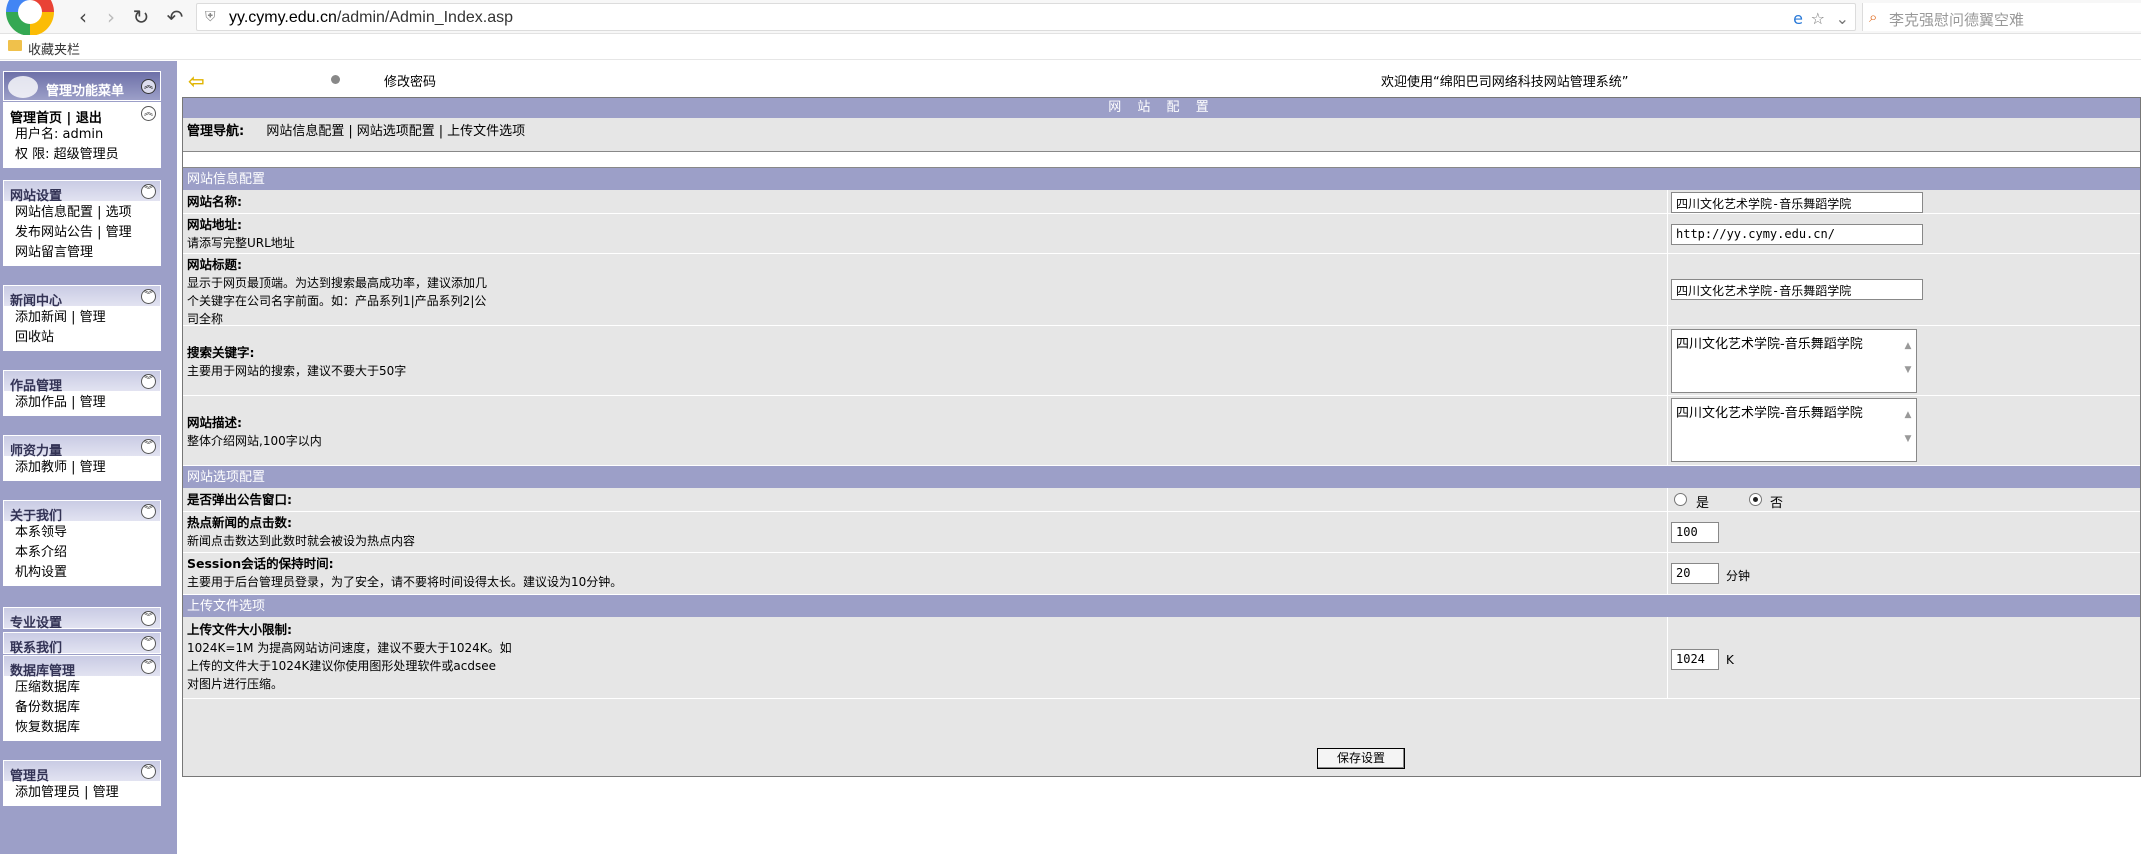 Image resolution: width=2141 pixels, height=854 pixels. Describe the element at coordinates (82, 382) in the screenshot. I see `sidebar-group-header: 作品管理 ︾` at that location.